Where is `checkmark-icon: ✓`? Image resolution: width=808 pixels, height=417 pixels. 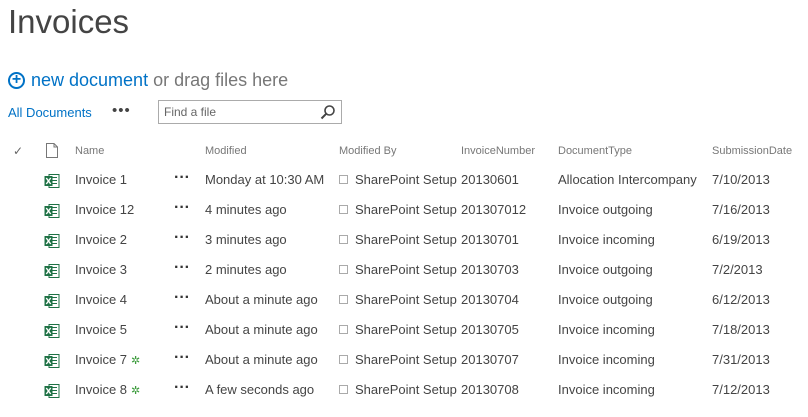
checkmark-icon: ✓ is located at coordinates (18, 151).